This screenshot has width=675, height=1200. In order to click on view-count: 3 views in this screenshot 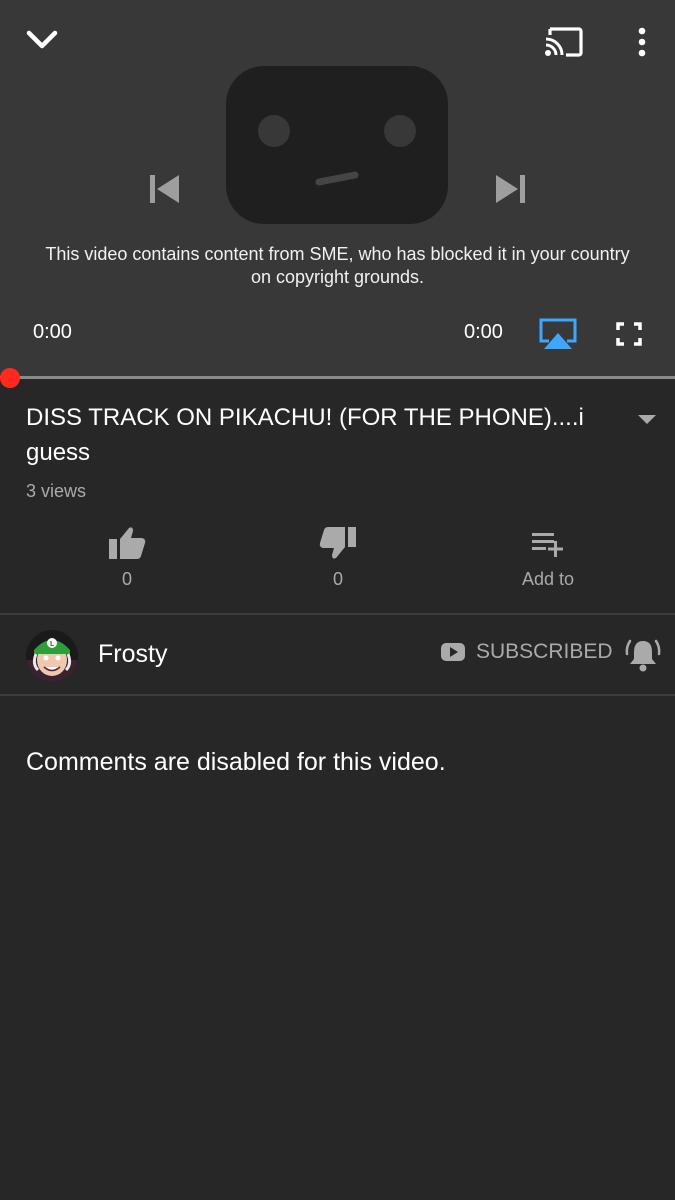, I will do `click(56, 491)`.